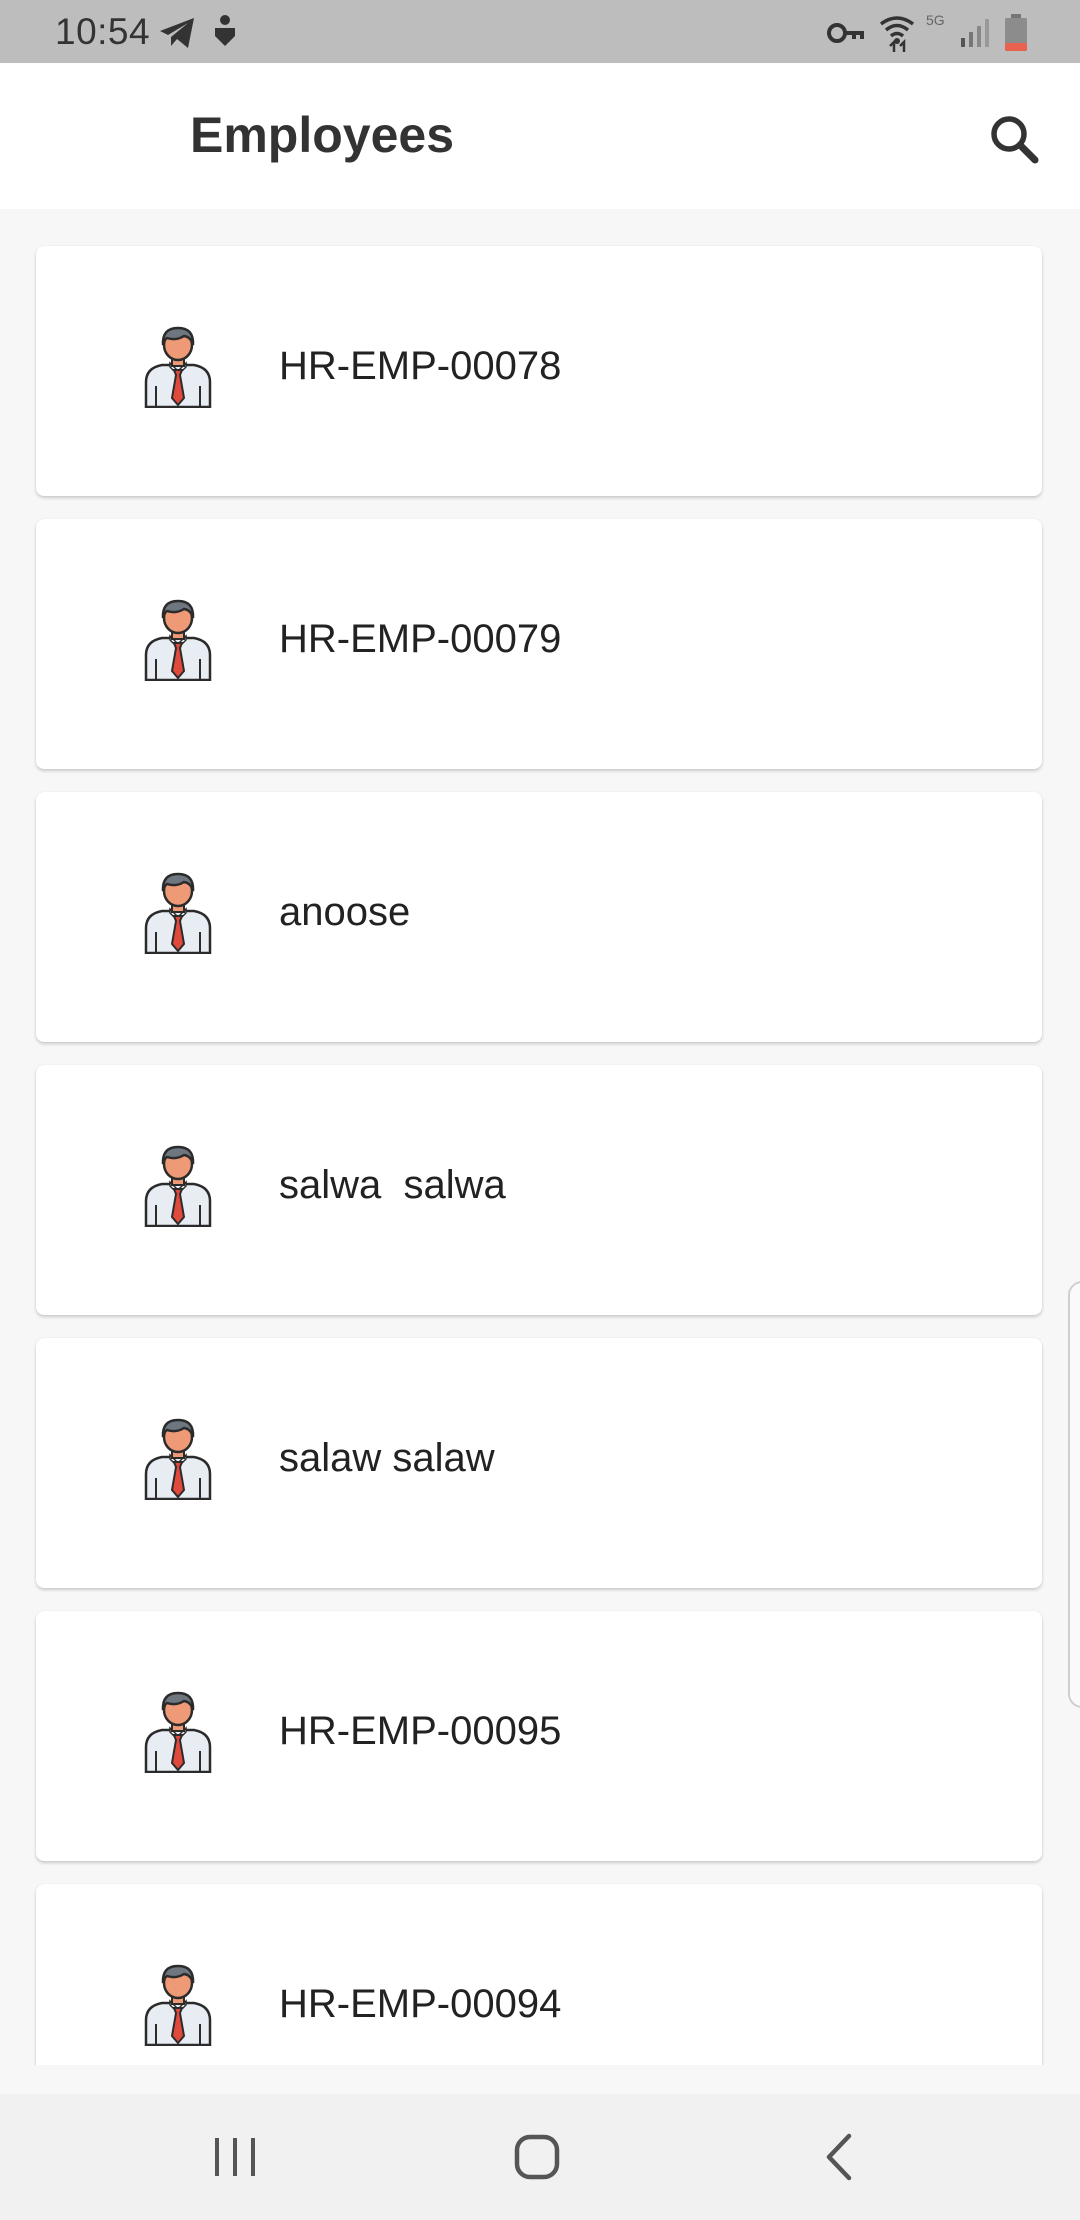  I want to click on app-bar: Employees, so click(540, 136).